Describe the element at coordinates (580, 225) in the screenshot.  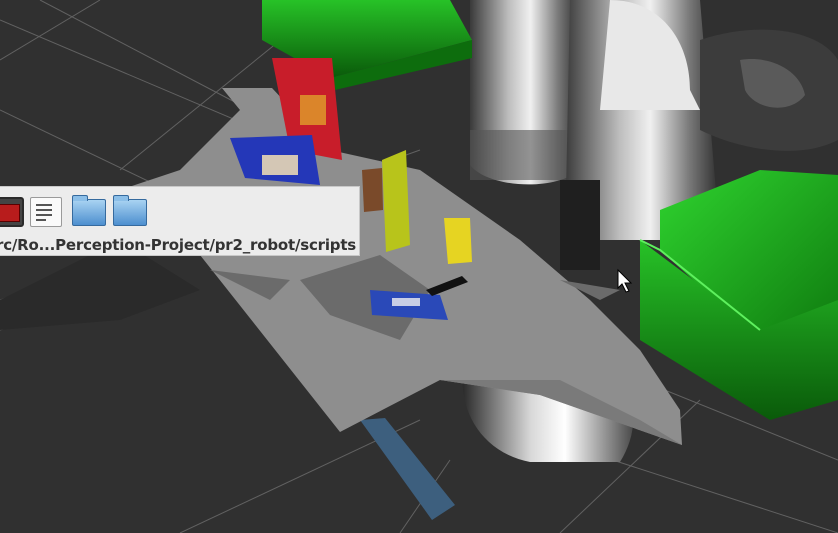
I see `robot-column-dark` at that location.